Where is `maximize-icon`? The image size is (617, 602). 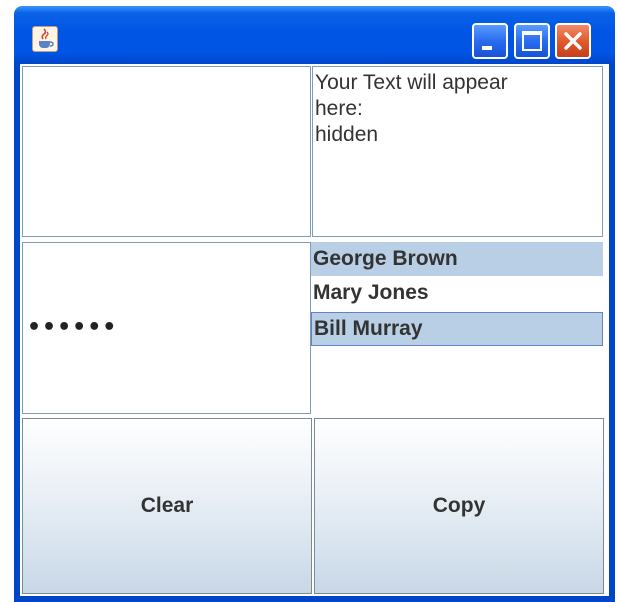 maximize-icon is located at coordinates (532, 41).